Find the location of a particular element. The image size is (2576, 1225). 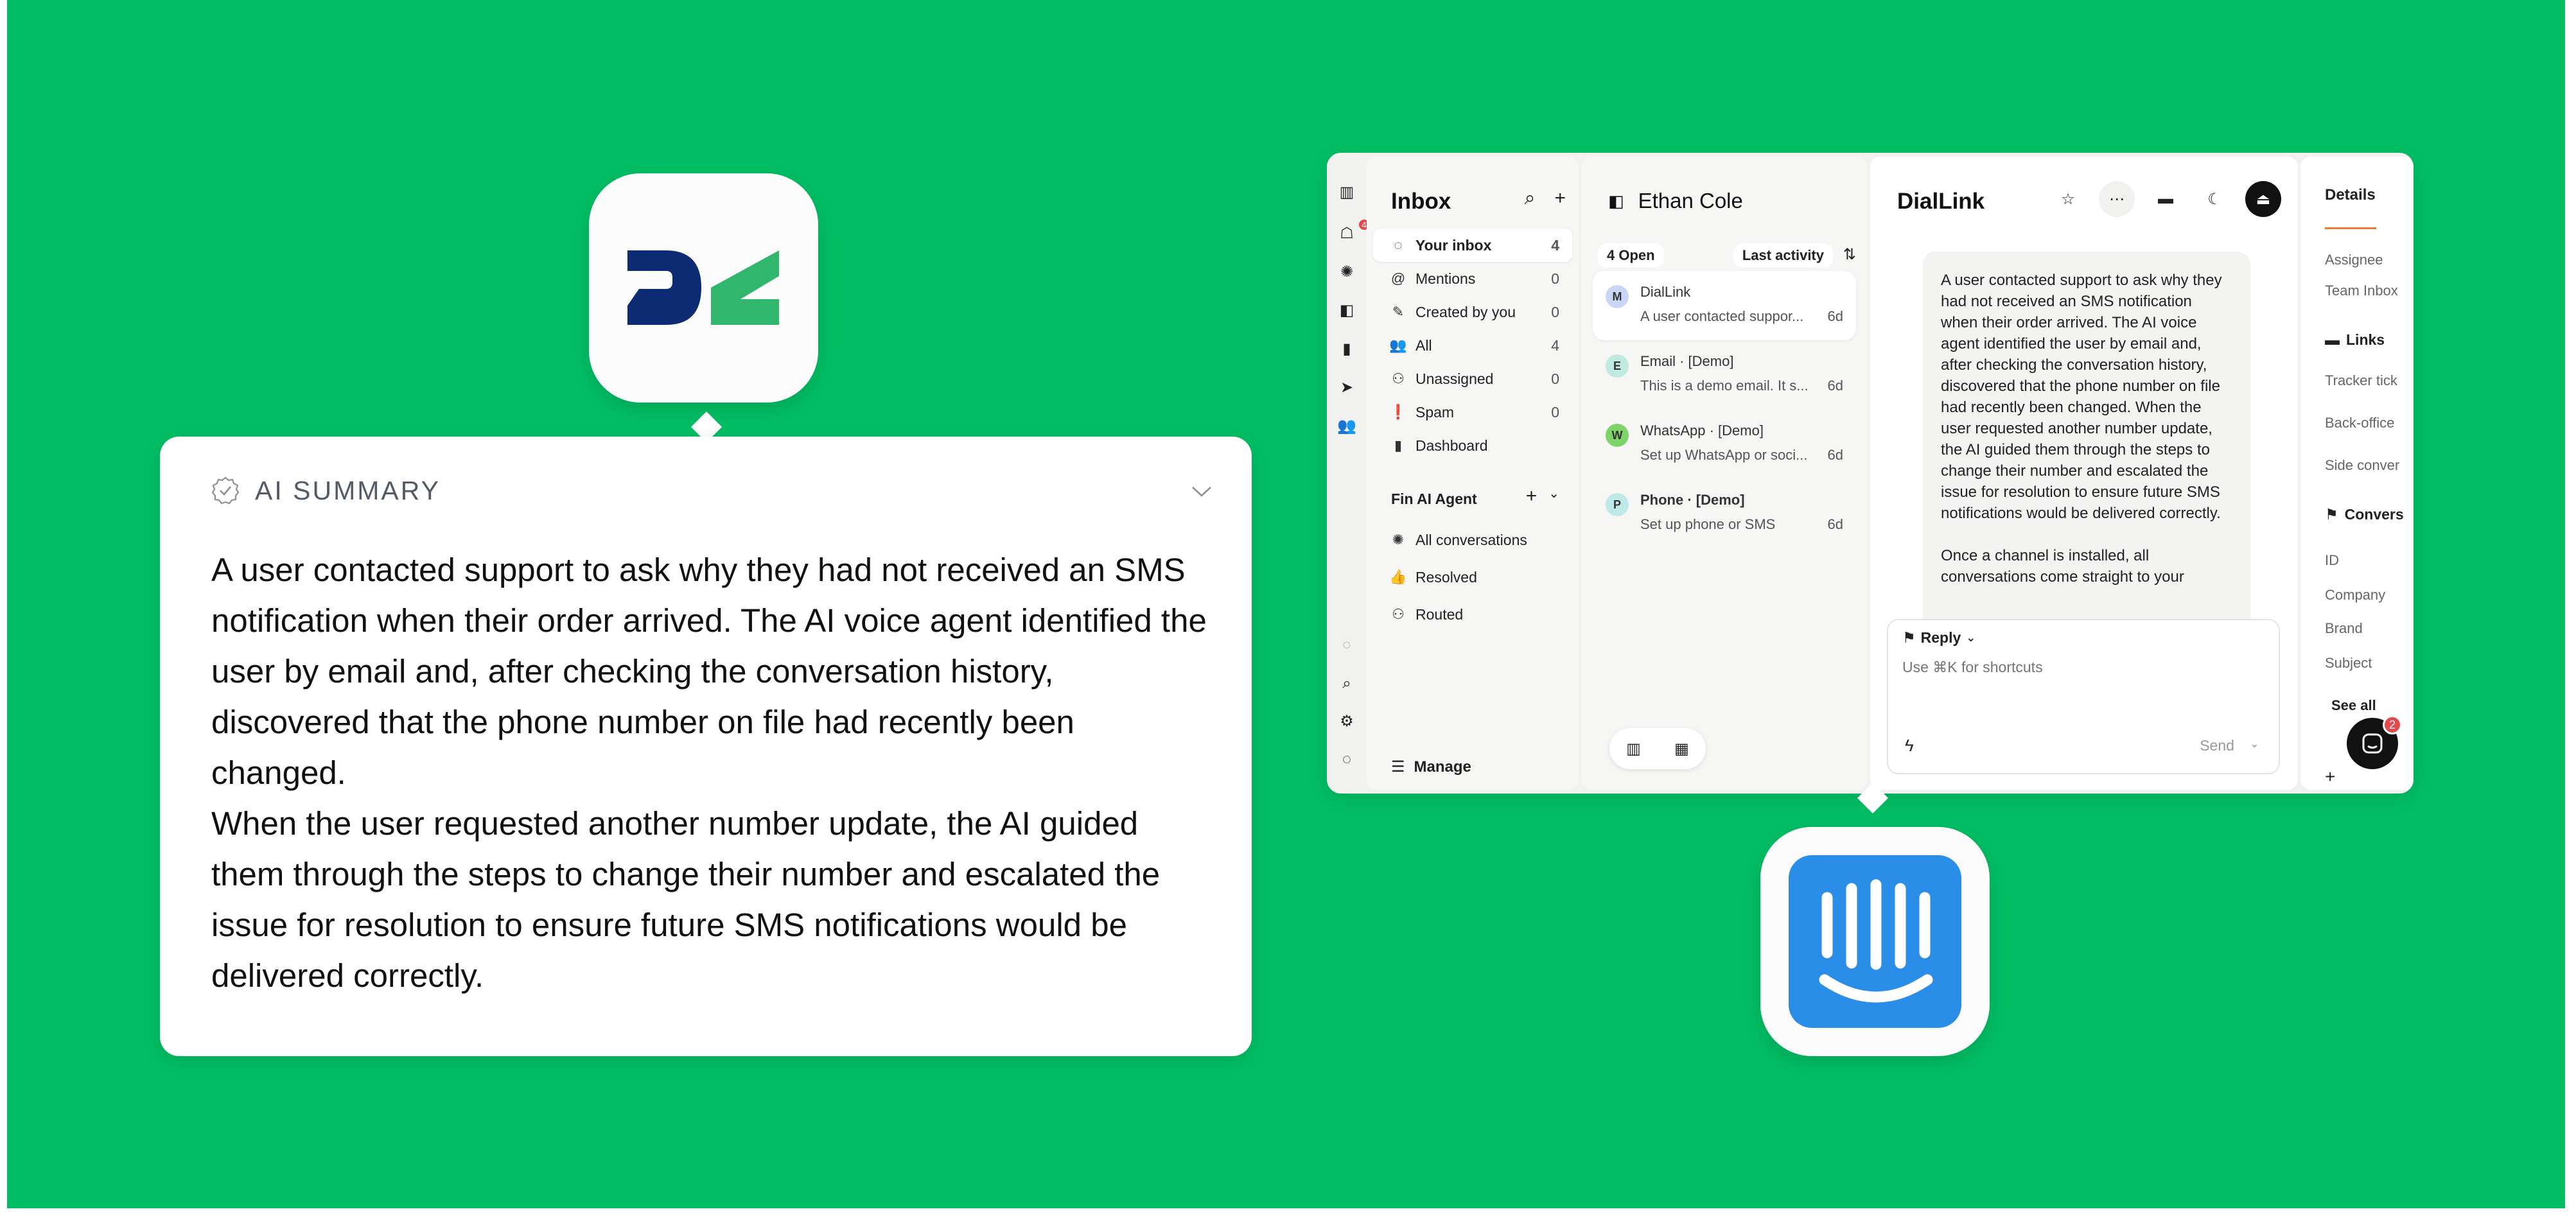

contacts-icon: 👥 is located at coordinates (1346, 425).